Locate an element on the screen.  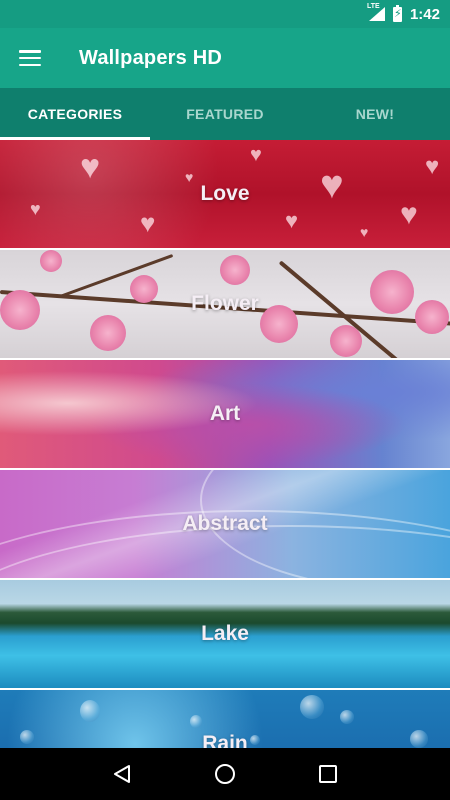
category-label: Rain is located at coordinates (225, 740).